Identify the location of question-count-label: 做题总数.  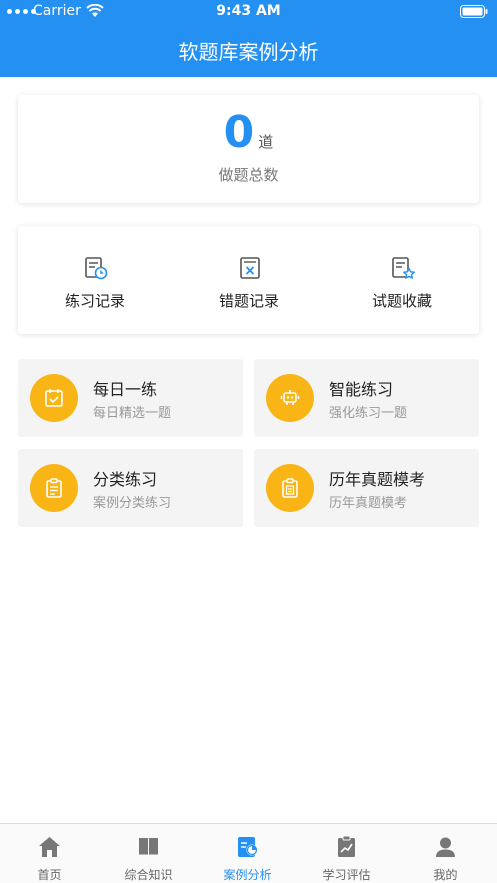
(248, 175).